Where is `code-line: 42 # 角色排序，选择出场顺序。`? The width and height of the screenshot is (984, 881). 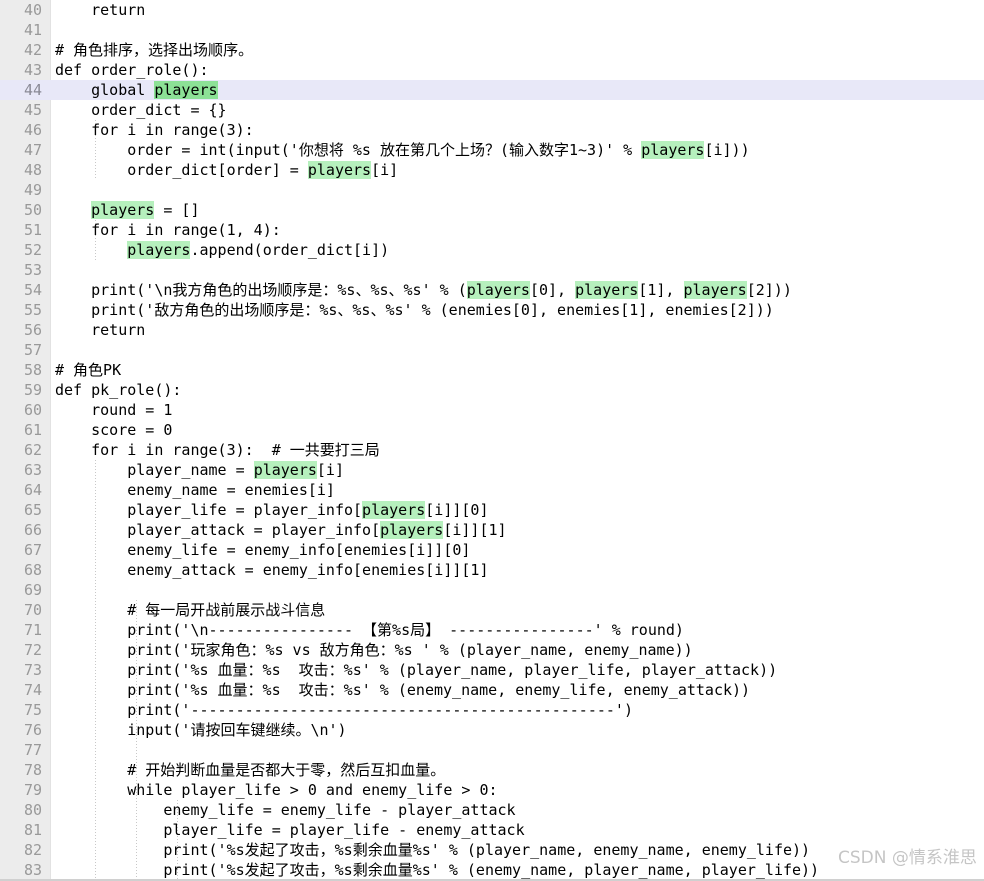 code-line: 42 # 角色排序，选择出场顺序。 is located at coordinates (492, 50).